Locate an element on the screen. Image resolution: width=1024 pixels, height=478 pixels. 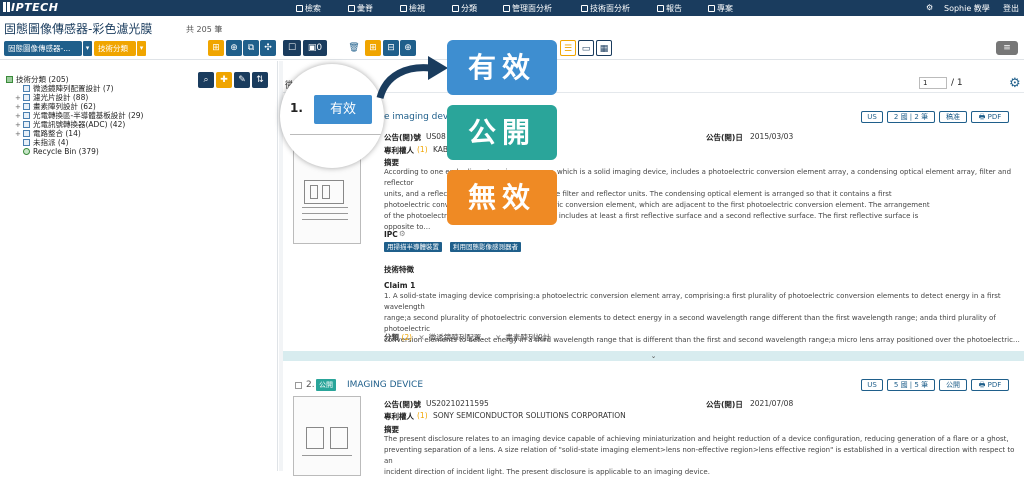
ipc-settings-icon: ⚙ is located at coordinates (402, 233).